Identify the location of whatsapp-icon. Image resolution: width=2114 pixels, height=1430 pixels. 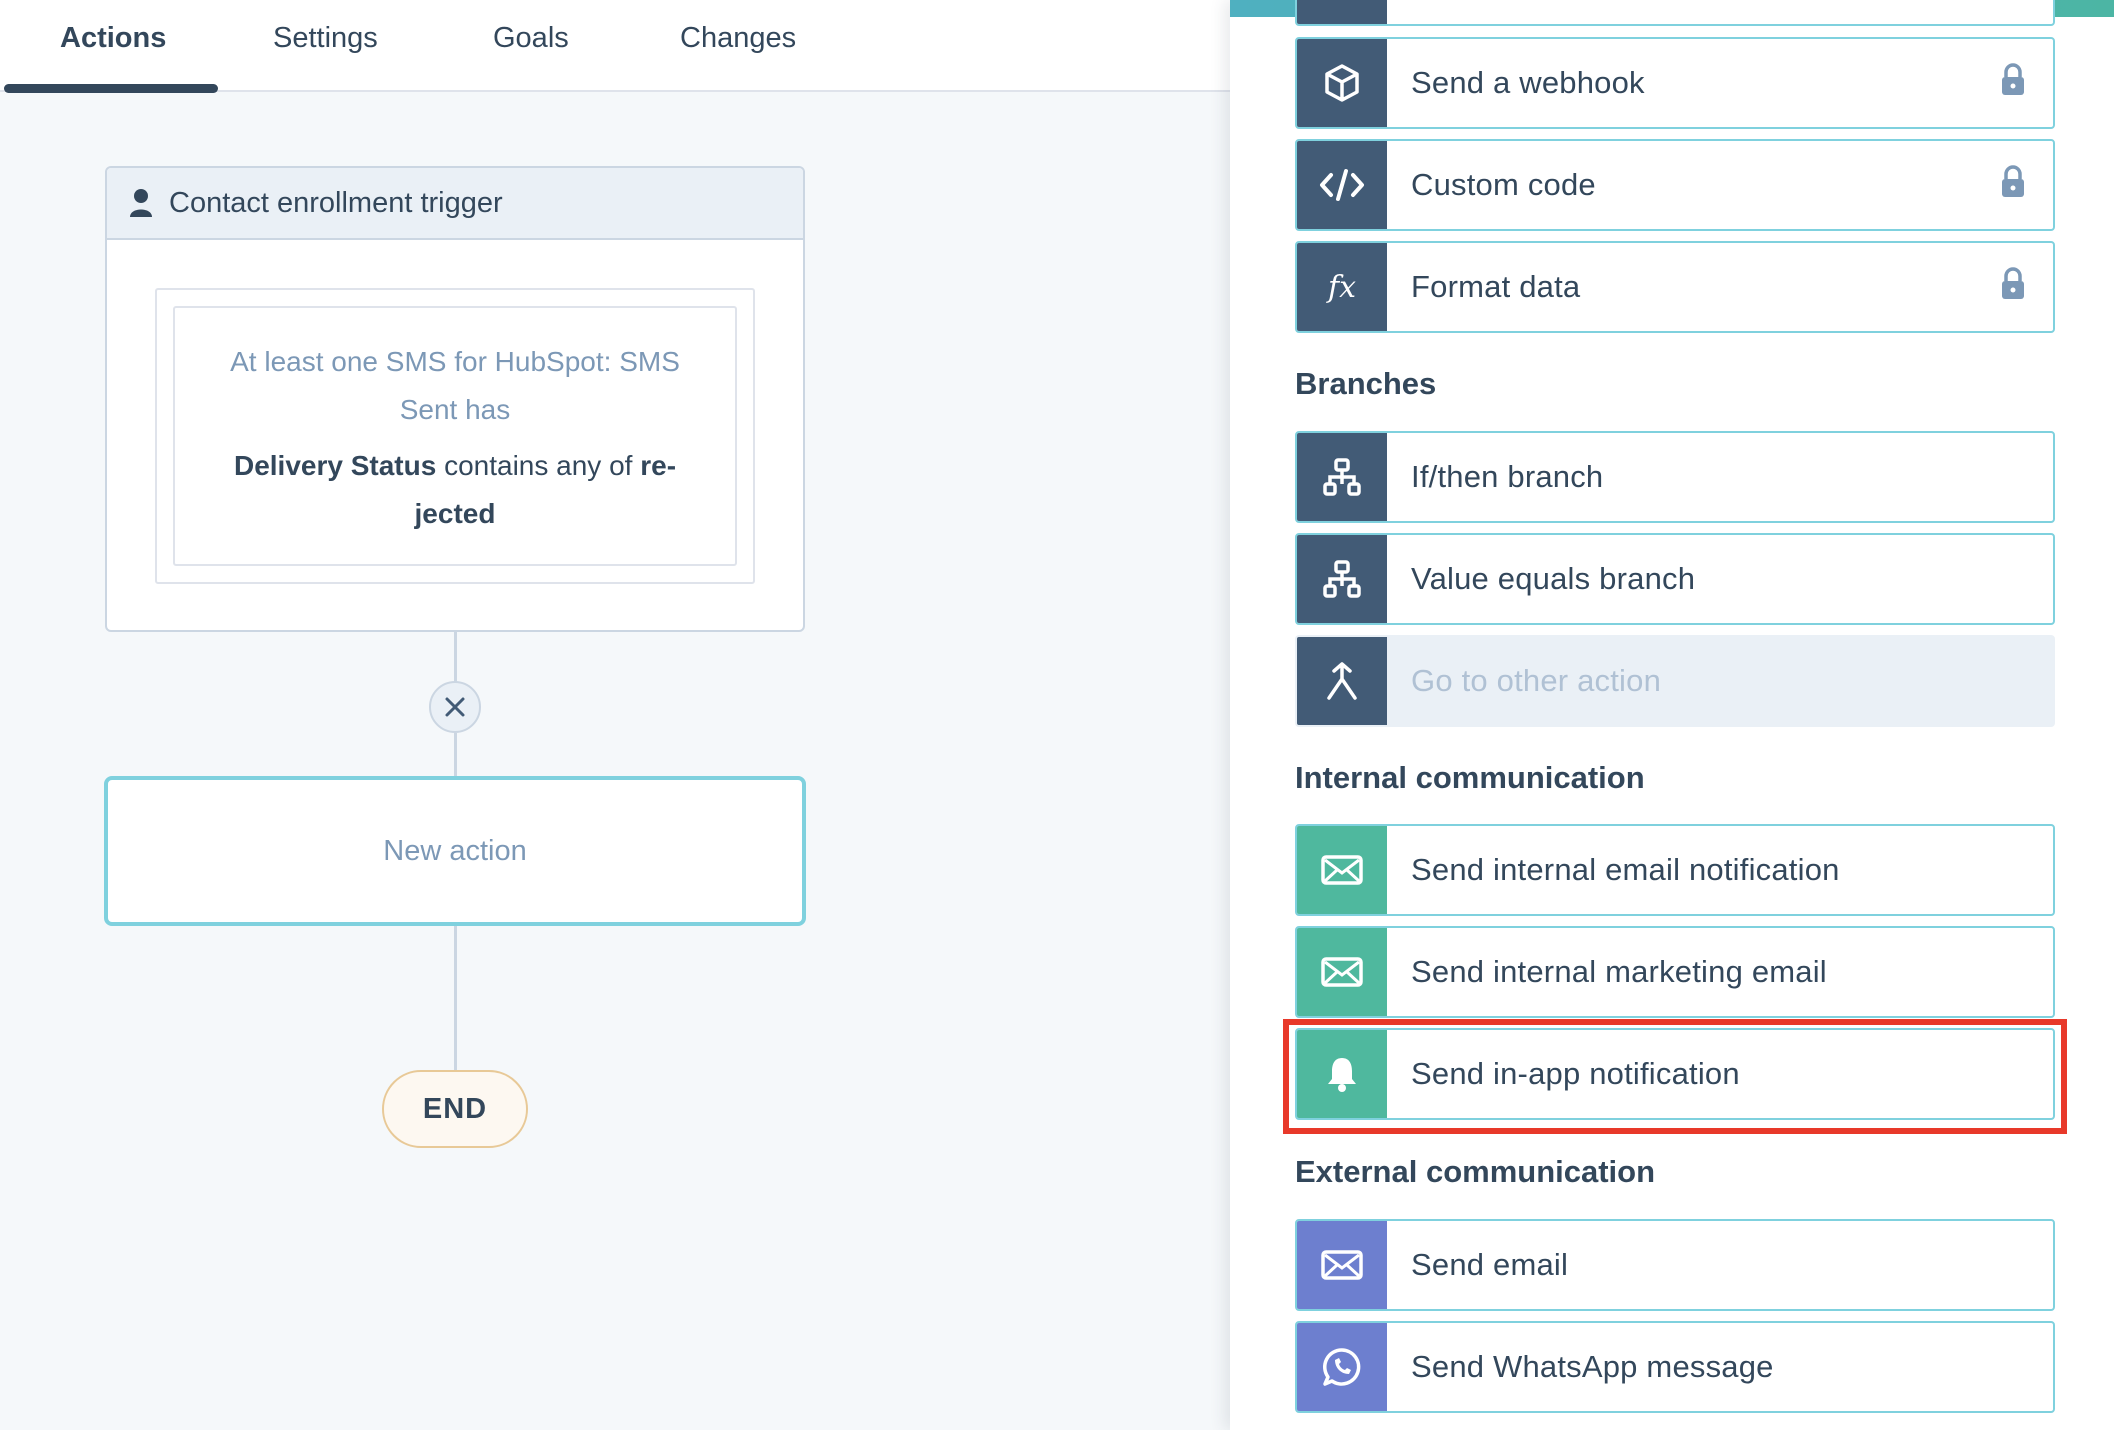
(1342, 1367).